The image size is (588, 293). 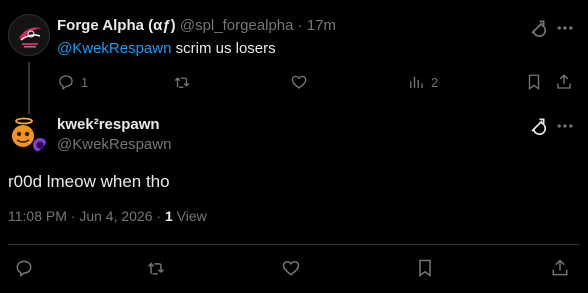 I want to click on parent-views-count: 2, so click(x=435, y=82).